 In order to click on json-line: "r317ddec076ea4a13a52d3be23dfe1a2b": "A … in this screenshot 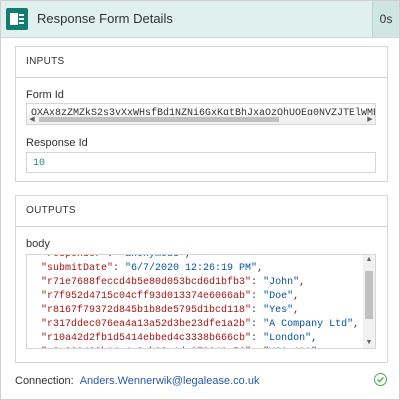, I will do `click(200, 324)`.